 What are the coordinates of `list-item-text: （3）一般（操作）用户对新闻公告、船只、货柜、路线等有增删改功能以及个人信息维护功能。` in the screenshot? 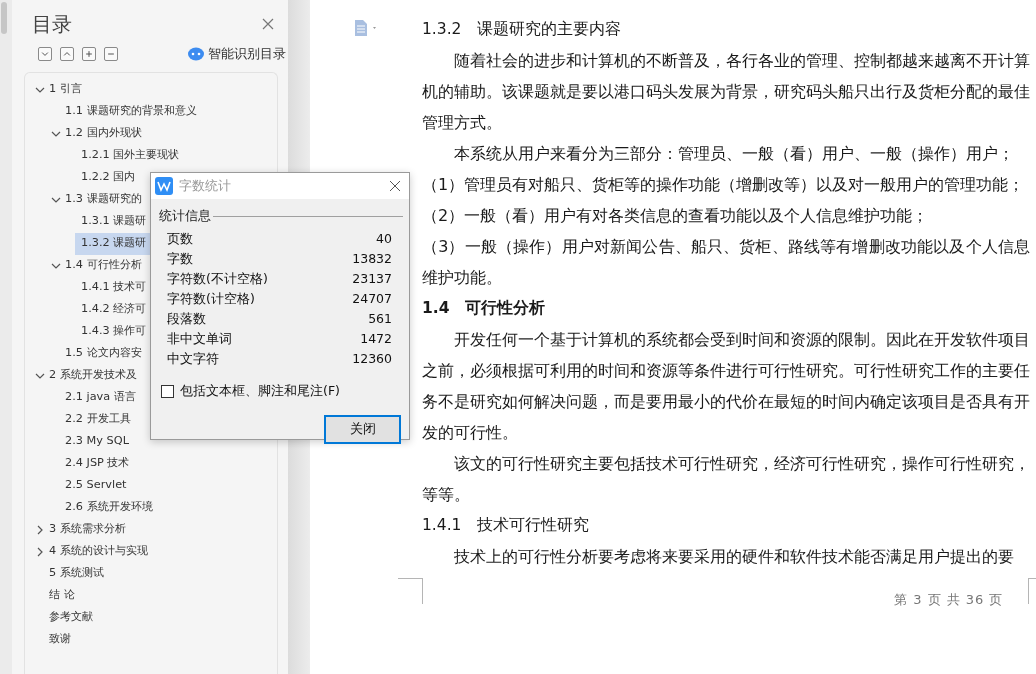 It's located at (726, 262).